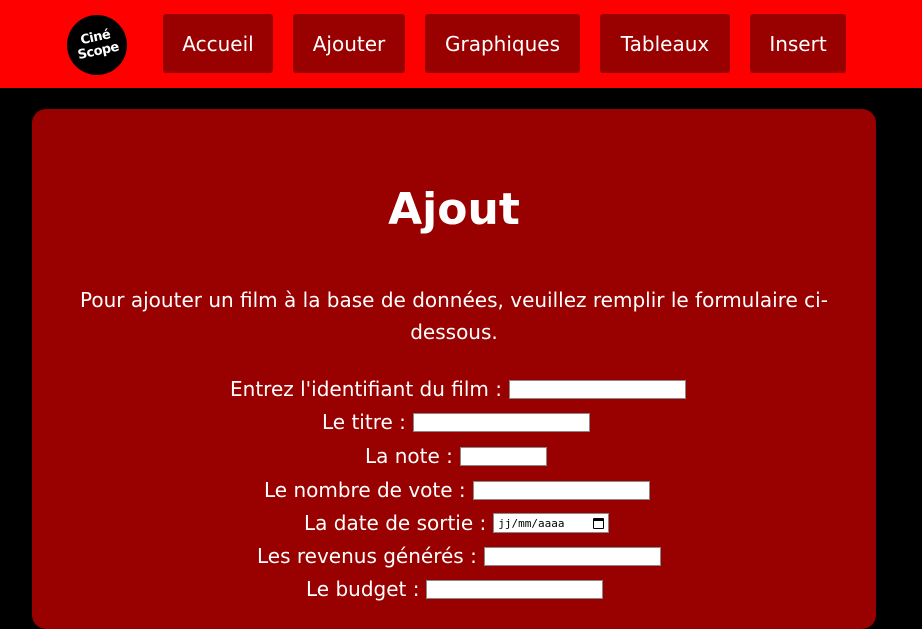  Describe the element at coordinates (409, 456) in the screenshot. I see `note-label: La note :` at that location.